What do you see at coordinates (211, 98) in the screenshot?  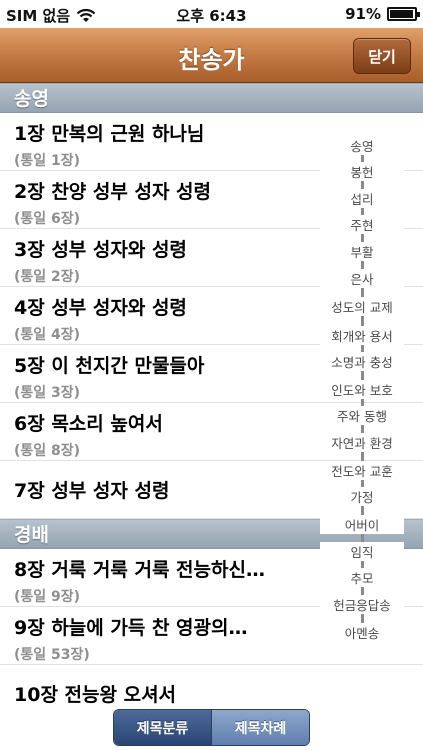 I see `section-header: 송영` at bounding box center [211, 98].